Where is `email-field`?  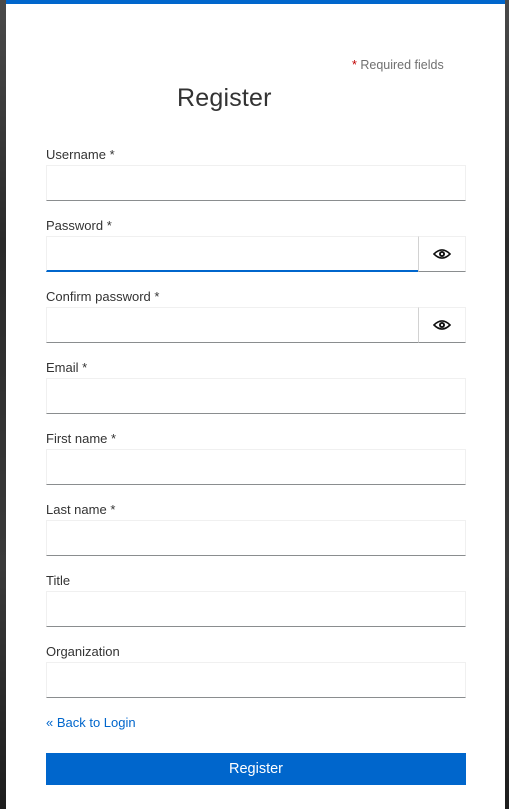 email-field is located at coordinates (256, 396).